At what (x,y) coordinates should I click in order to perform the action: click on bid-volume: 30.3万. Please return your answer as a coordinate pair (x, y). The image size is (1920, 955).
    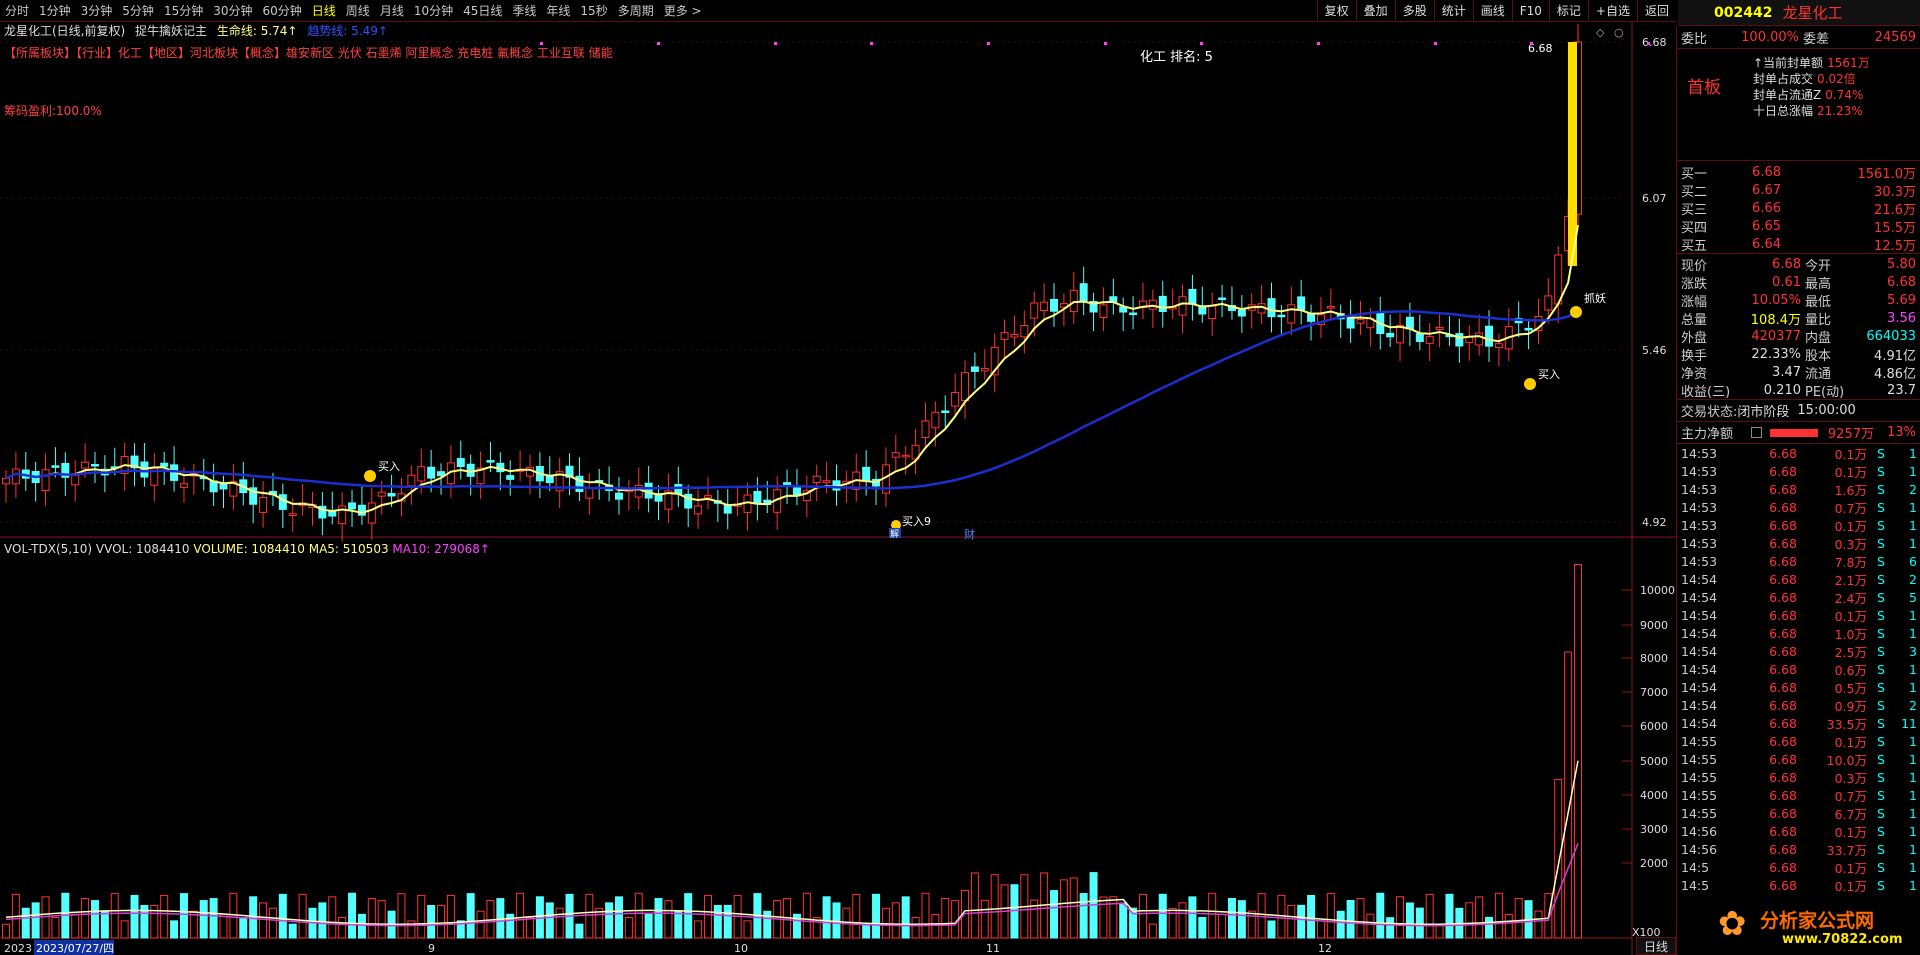
    Looking at the image, I should click on (1895, 192).